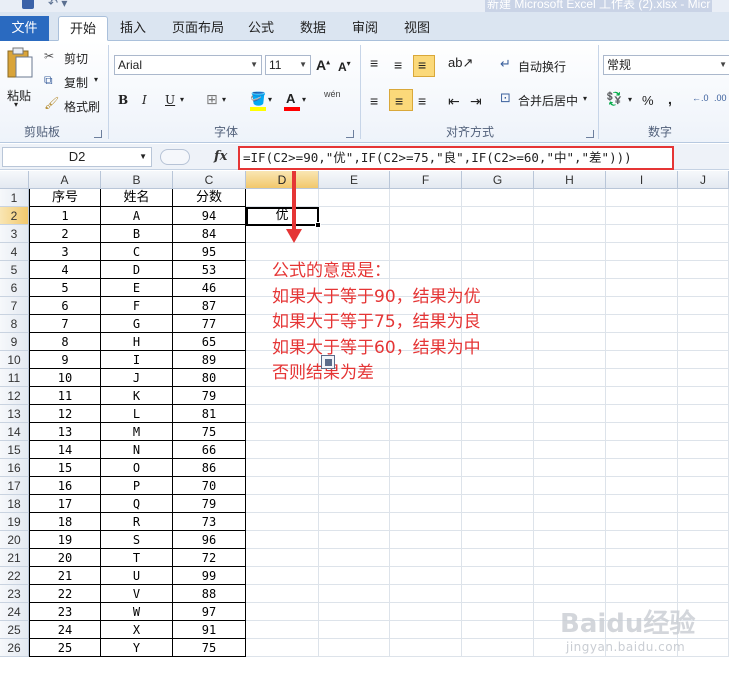 Image resolution: width=729 pixels, height=676 pixels. Describe the element at coordinates (398, 65) in the screenshot. I see `align-middle-icon: ≡` at that location.